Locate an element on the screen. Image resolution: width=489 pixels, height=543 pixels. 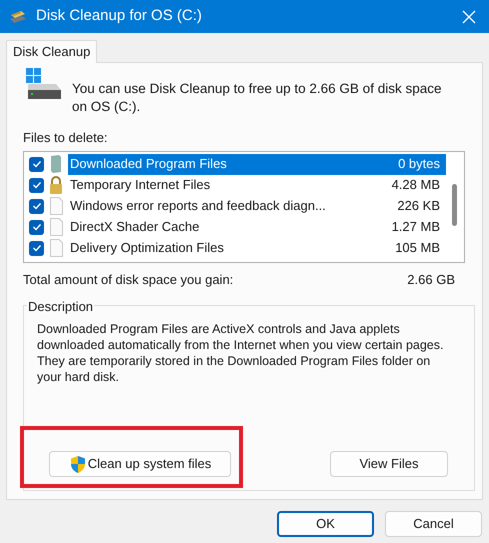
file-item: Downloaded Program Files 0 bytes is located at coordinates (257, 164).